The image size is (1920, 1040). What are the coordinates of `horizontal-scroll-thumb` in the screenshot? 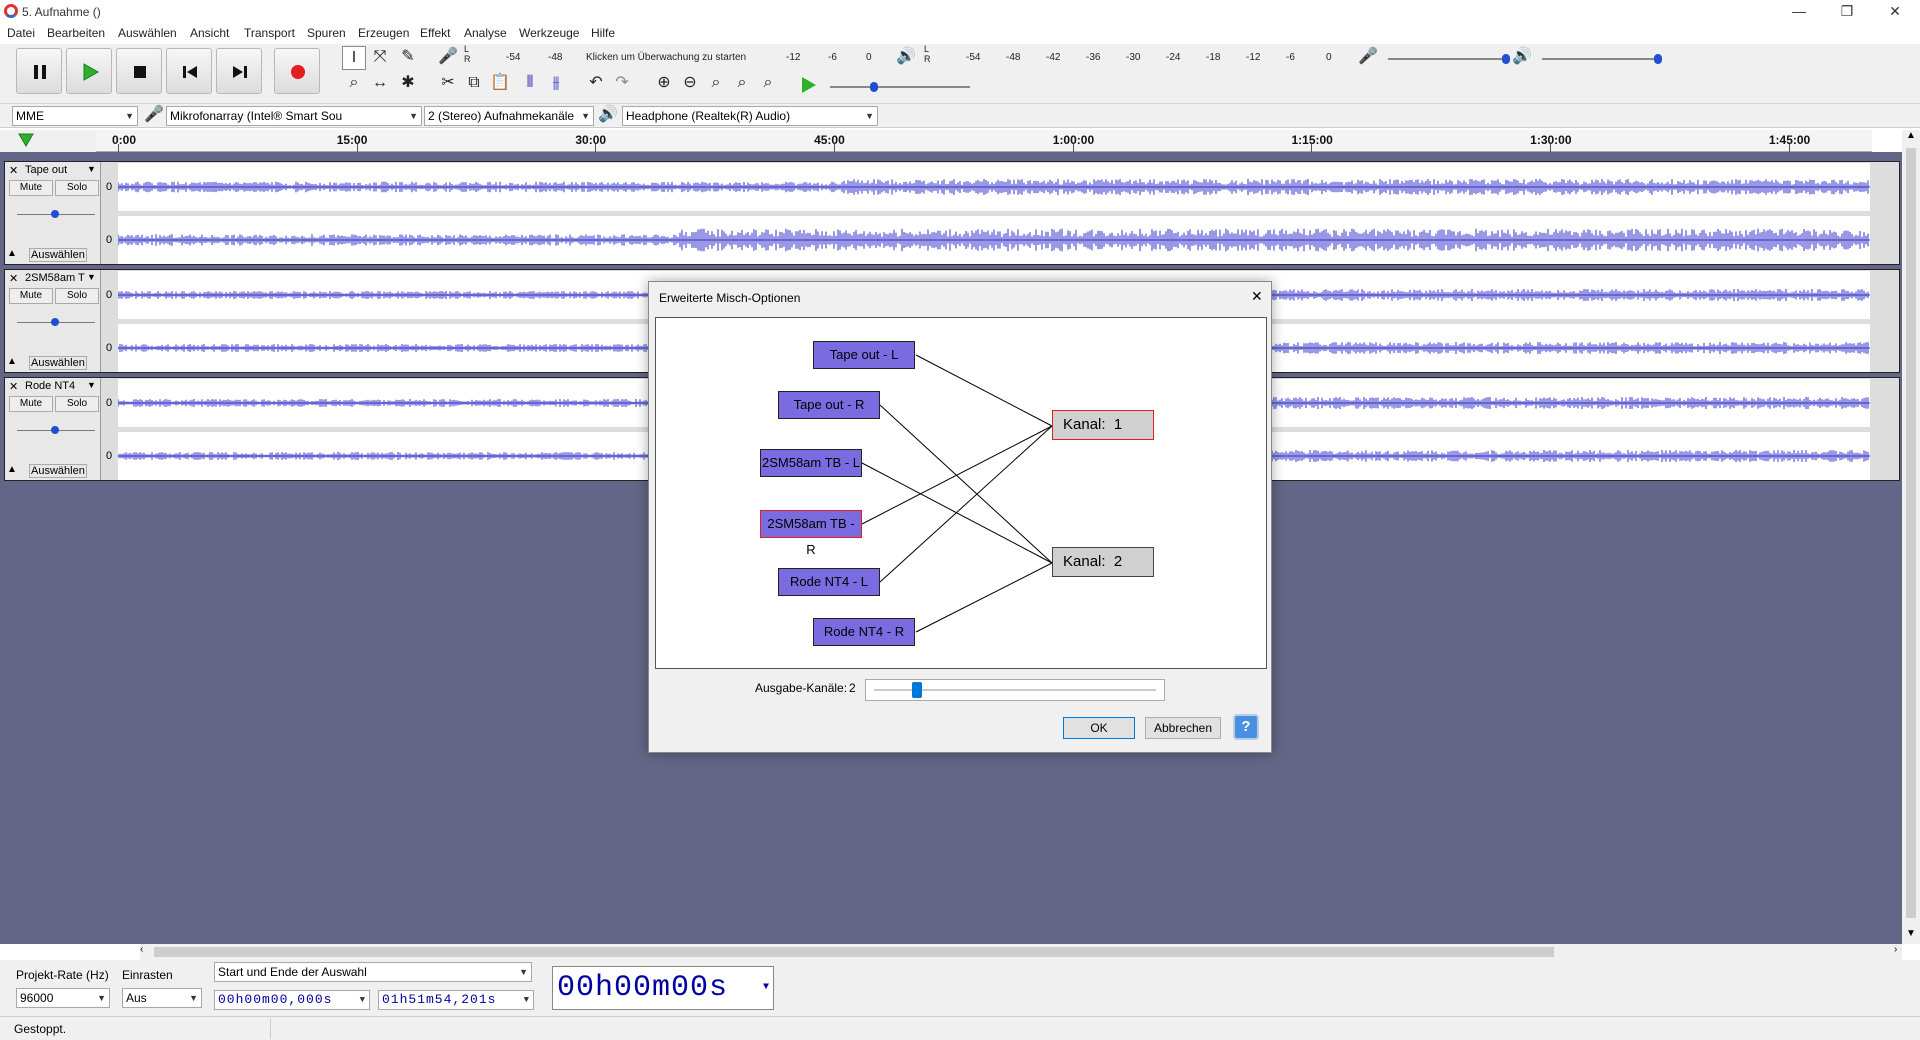 It's located at (854, 952).